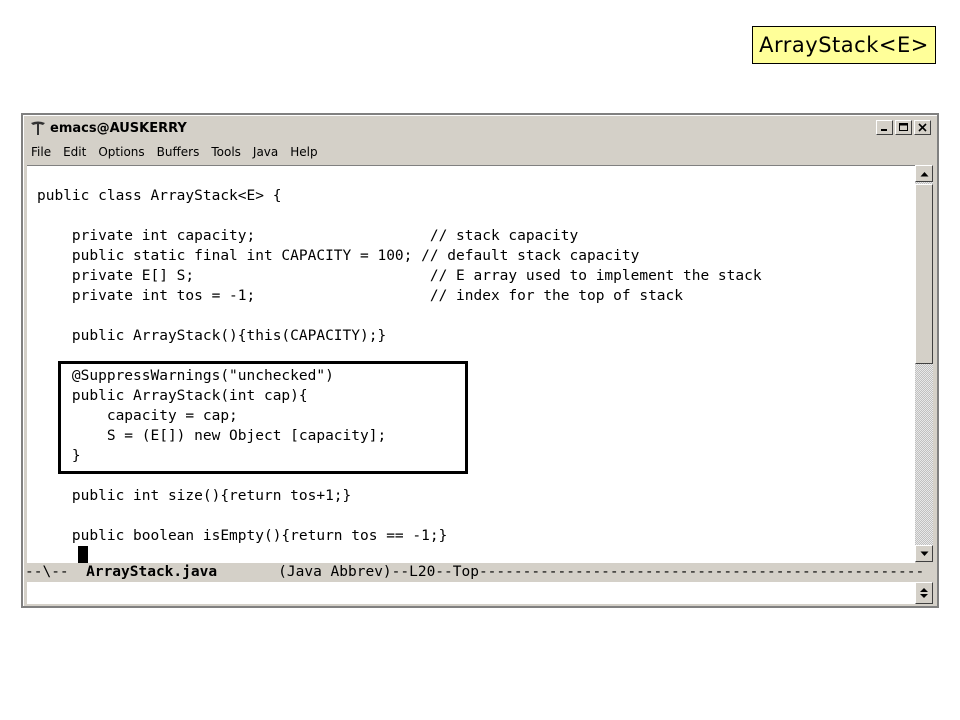 Image resolution: width=960 pixels, height=720 pixels. What do you see at coordinates (178, 152) in the screenshot?
I see `menu-buffers: Buffers` at bounding box center [178, 152].